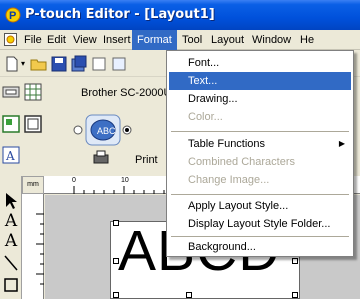  What do you see at coordinates (33, 185) in the screenshot?
I see `ruler-corner: mm` at bounding box center [33, 185].